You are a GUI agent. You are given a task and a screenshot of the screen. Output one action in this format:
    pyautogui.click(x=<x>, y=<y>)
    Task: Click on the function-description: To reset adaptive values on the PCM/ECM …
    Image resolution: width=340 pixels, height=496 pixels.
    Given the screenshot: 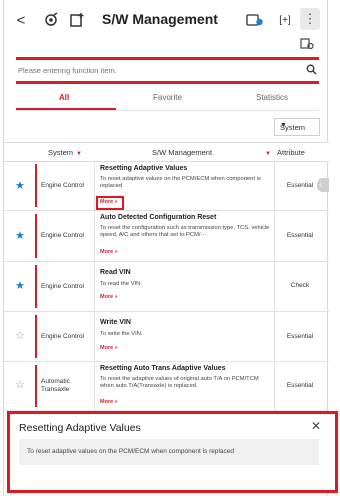 What is the action you would take?
    pyautogui.click(x=180, y=183)
    